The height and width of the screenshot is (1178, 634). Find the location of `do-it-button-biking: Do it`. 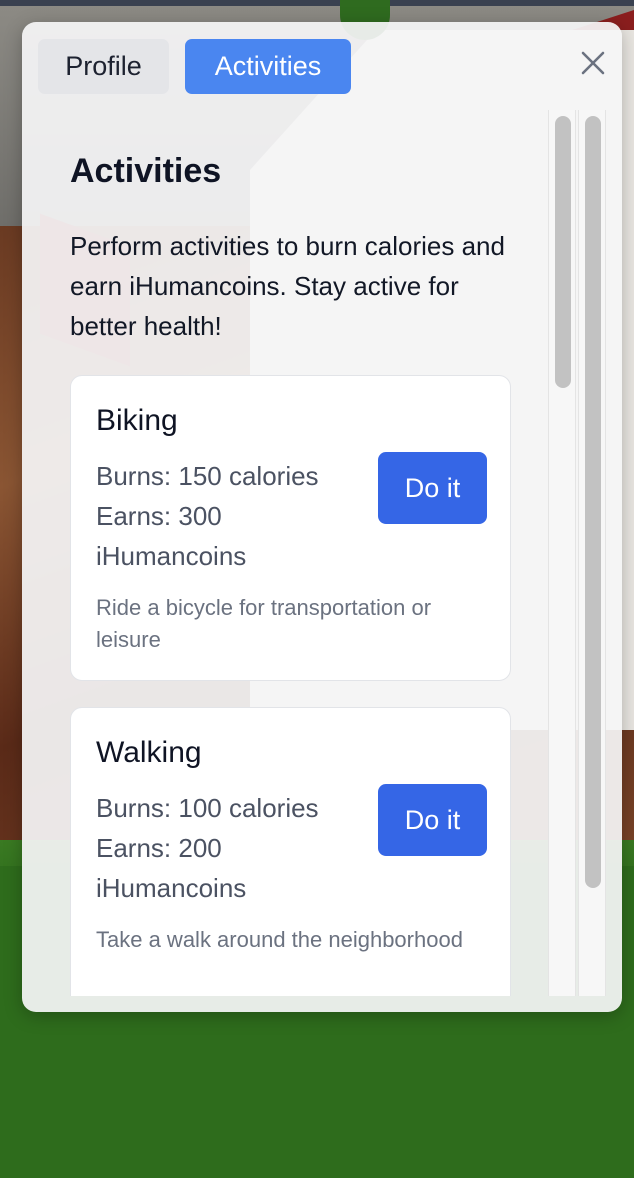

do-it-button-biking: Do it is located at coordinates (432, 488).